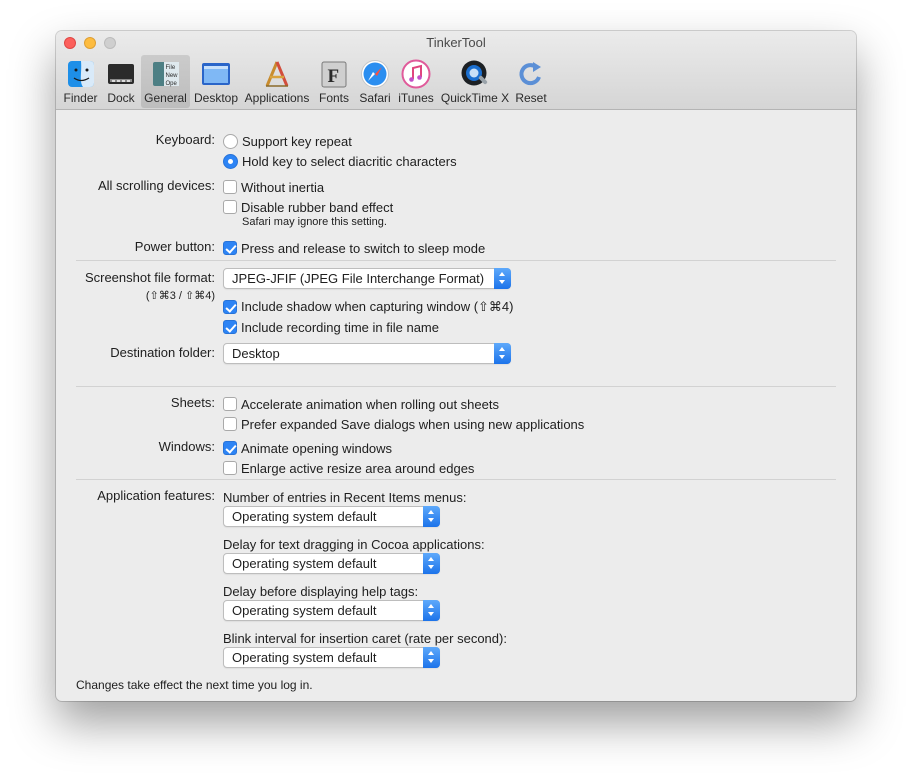 The width and height of the screenshot is (912, 782). Describe the element at coordinates (230, 248) in the screenshot. I see `power-sleep-checkbox` at that location.